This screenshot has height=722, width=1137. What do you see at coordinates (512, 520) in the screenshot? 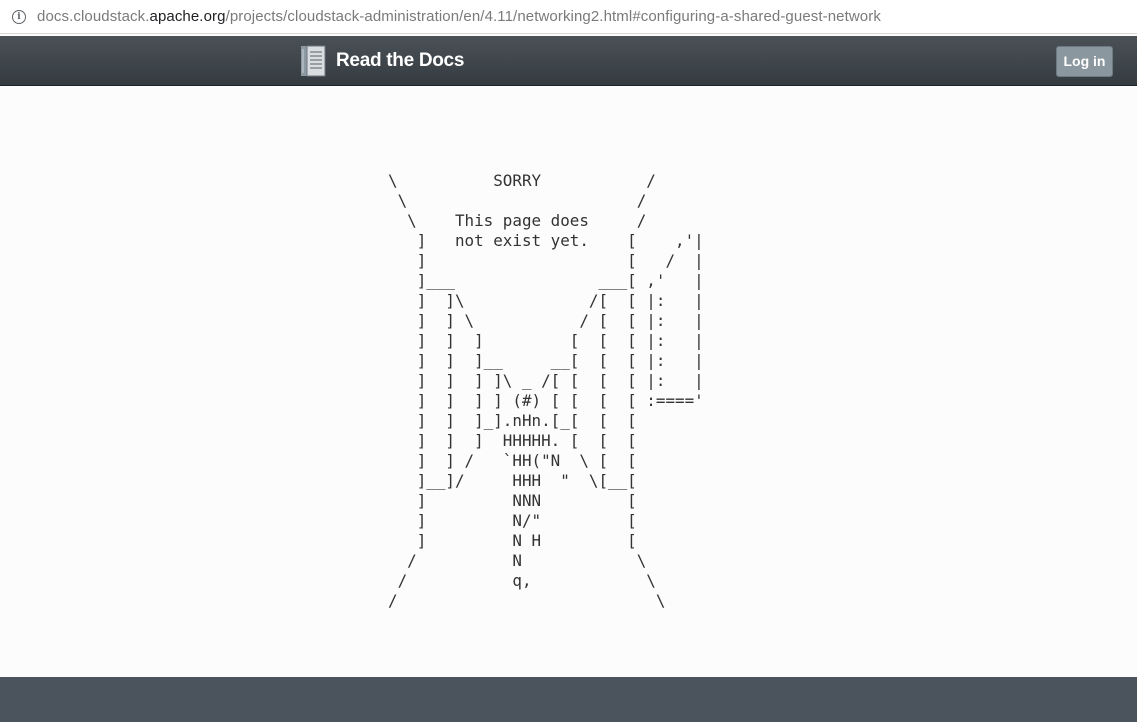
I see `art-line: ] N/" [` at bounding box center [512, 520].